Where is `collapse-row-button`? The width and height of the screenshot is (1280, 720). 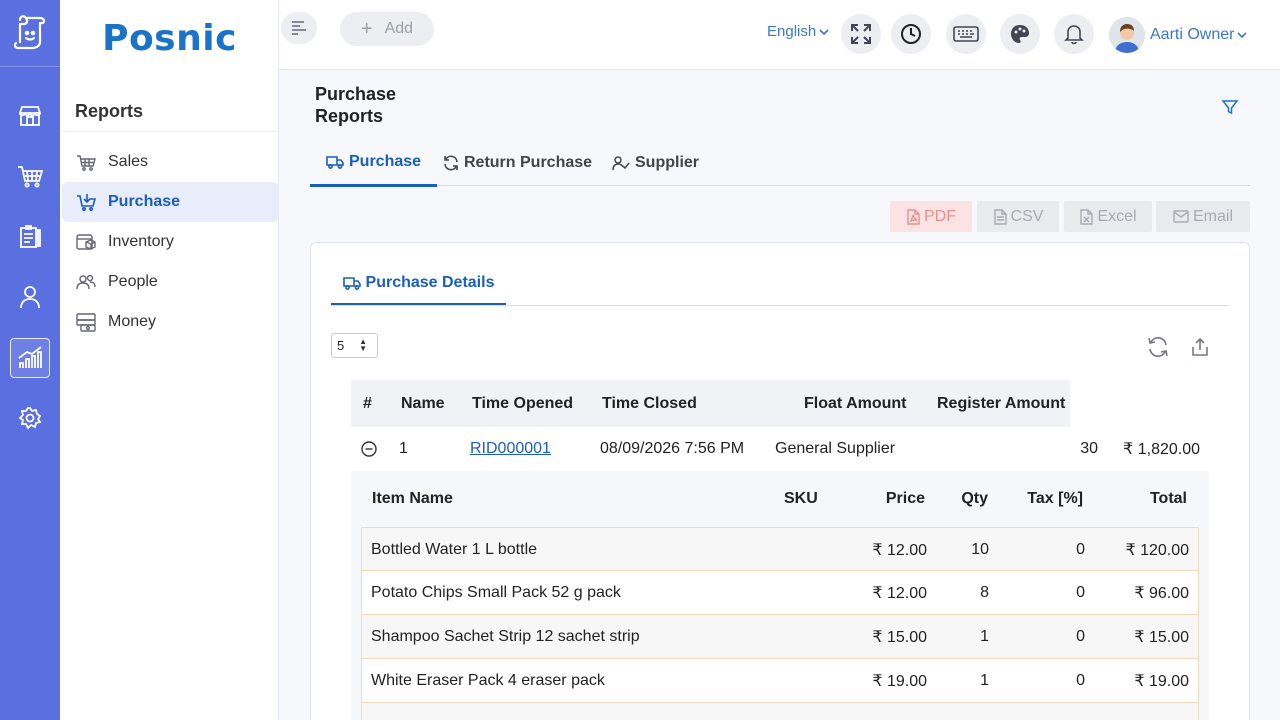
collapse-row-button is located at coordinates (369, 449).